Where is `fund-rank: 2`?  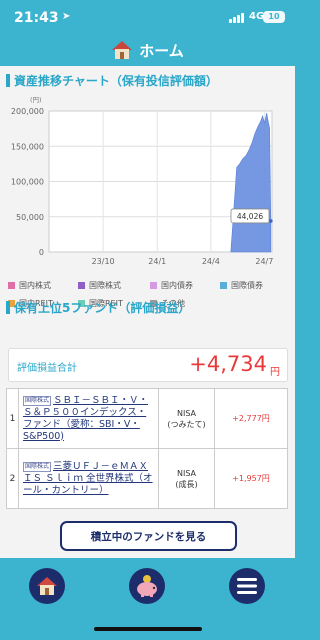
fund-rank: 2 is located at coordinates (12, 478).